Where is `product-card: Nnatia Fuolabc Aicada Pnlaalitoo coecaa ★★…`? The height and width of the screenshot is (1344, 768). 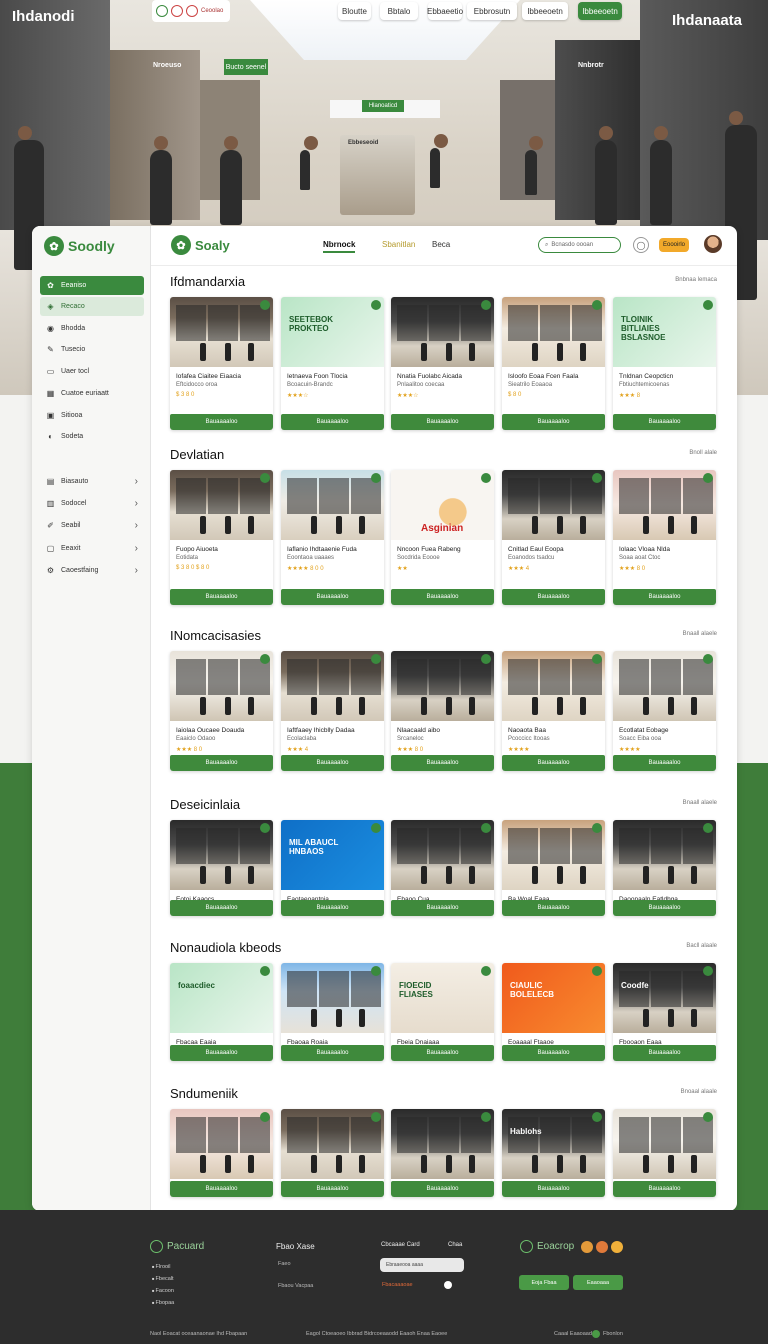
product-card: Nnatia Fuolabc Aicada Pnlaalitoo coecaa ★★… is located at coordinates (442, 363).